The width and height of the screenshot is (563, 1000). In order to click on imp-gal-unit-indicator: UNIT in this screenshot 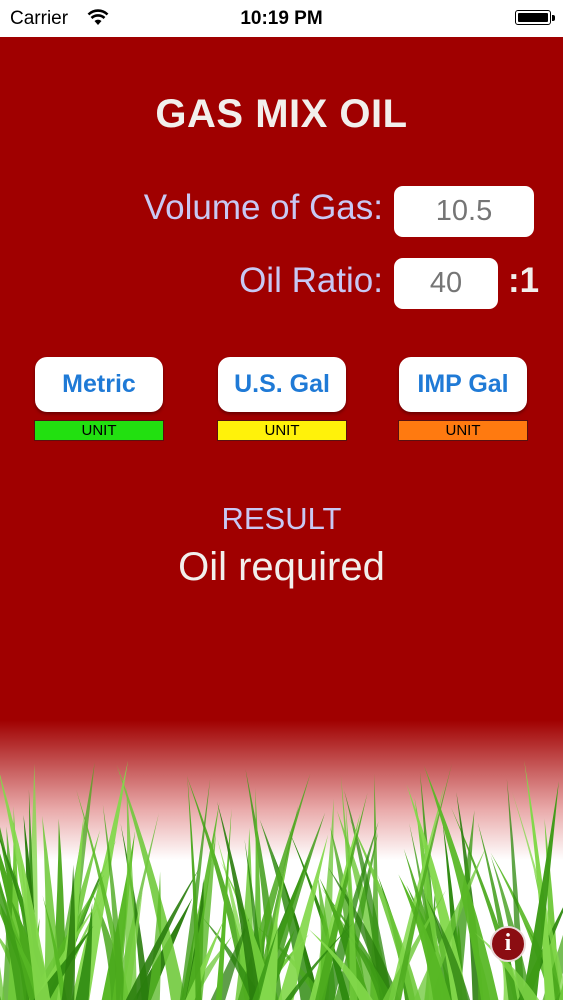, I will do `click(463, 430)`.